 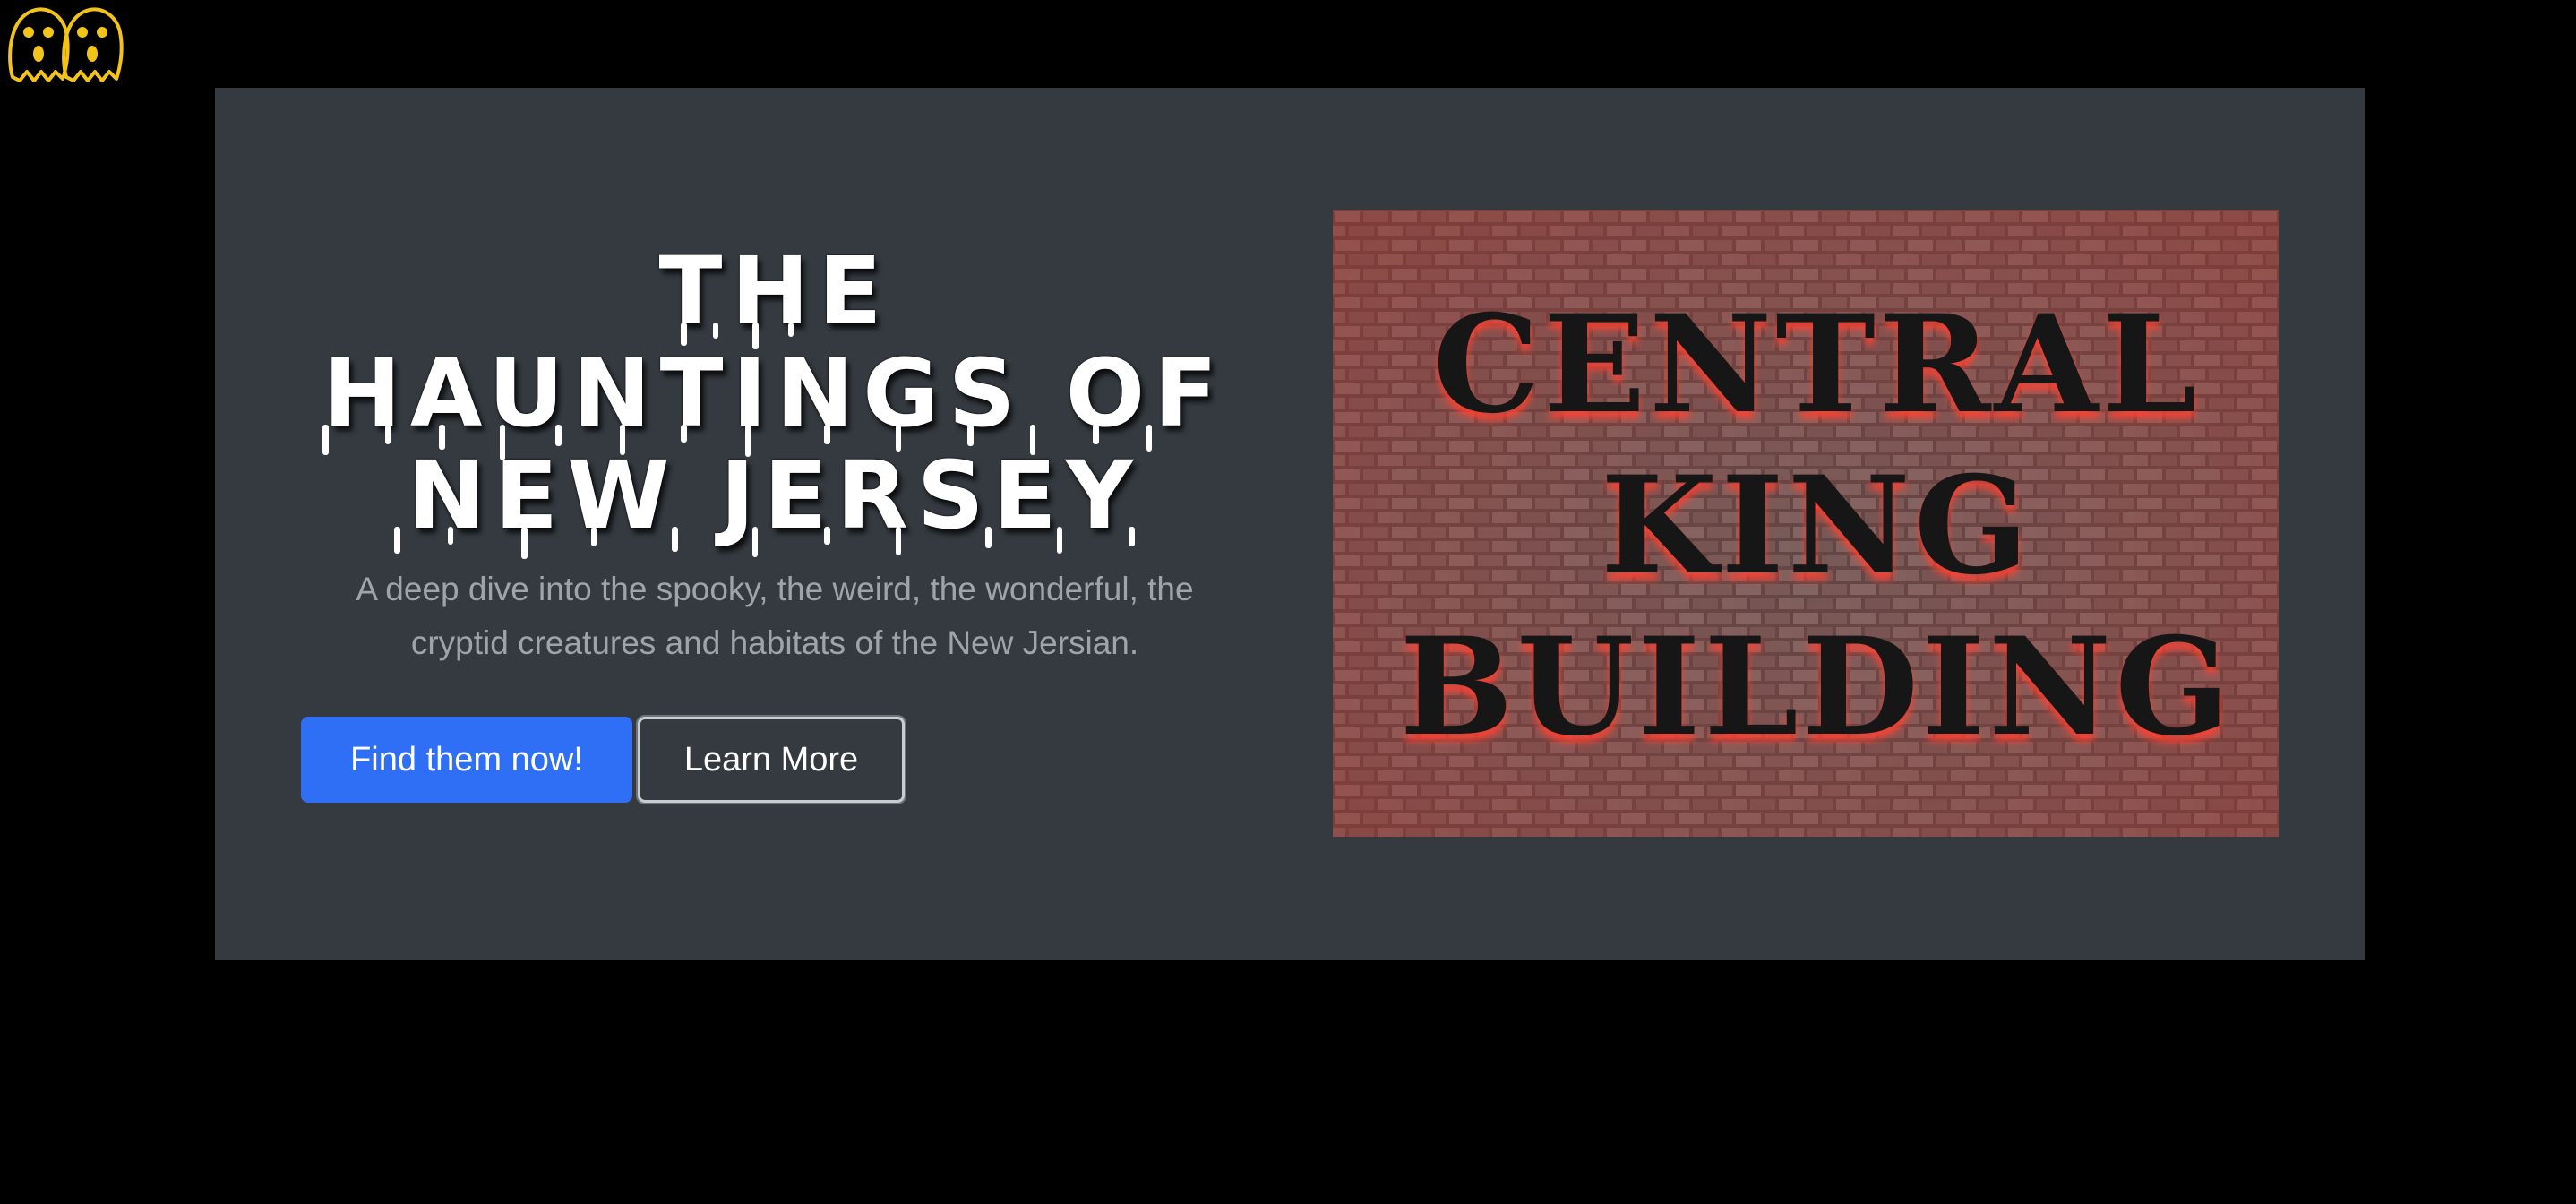 I want to click on learn-more-button: Learn More, so click(x=771, y=760).